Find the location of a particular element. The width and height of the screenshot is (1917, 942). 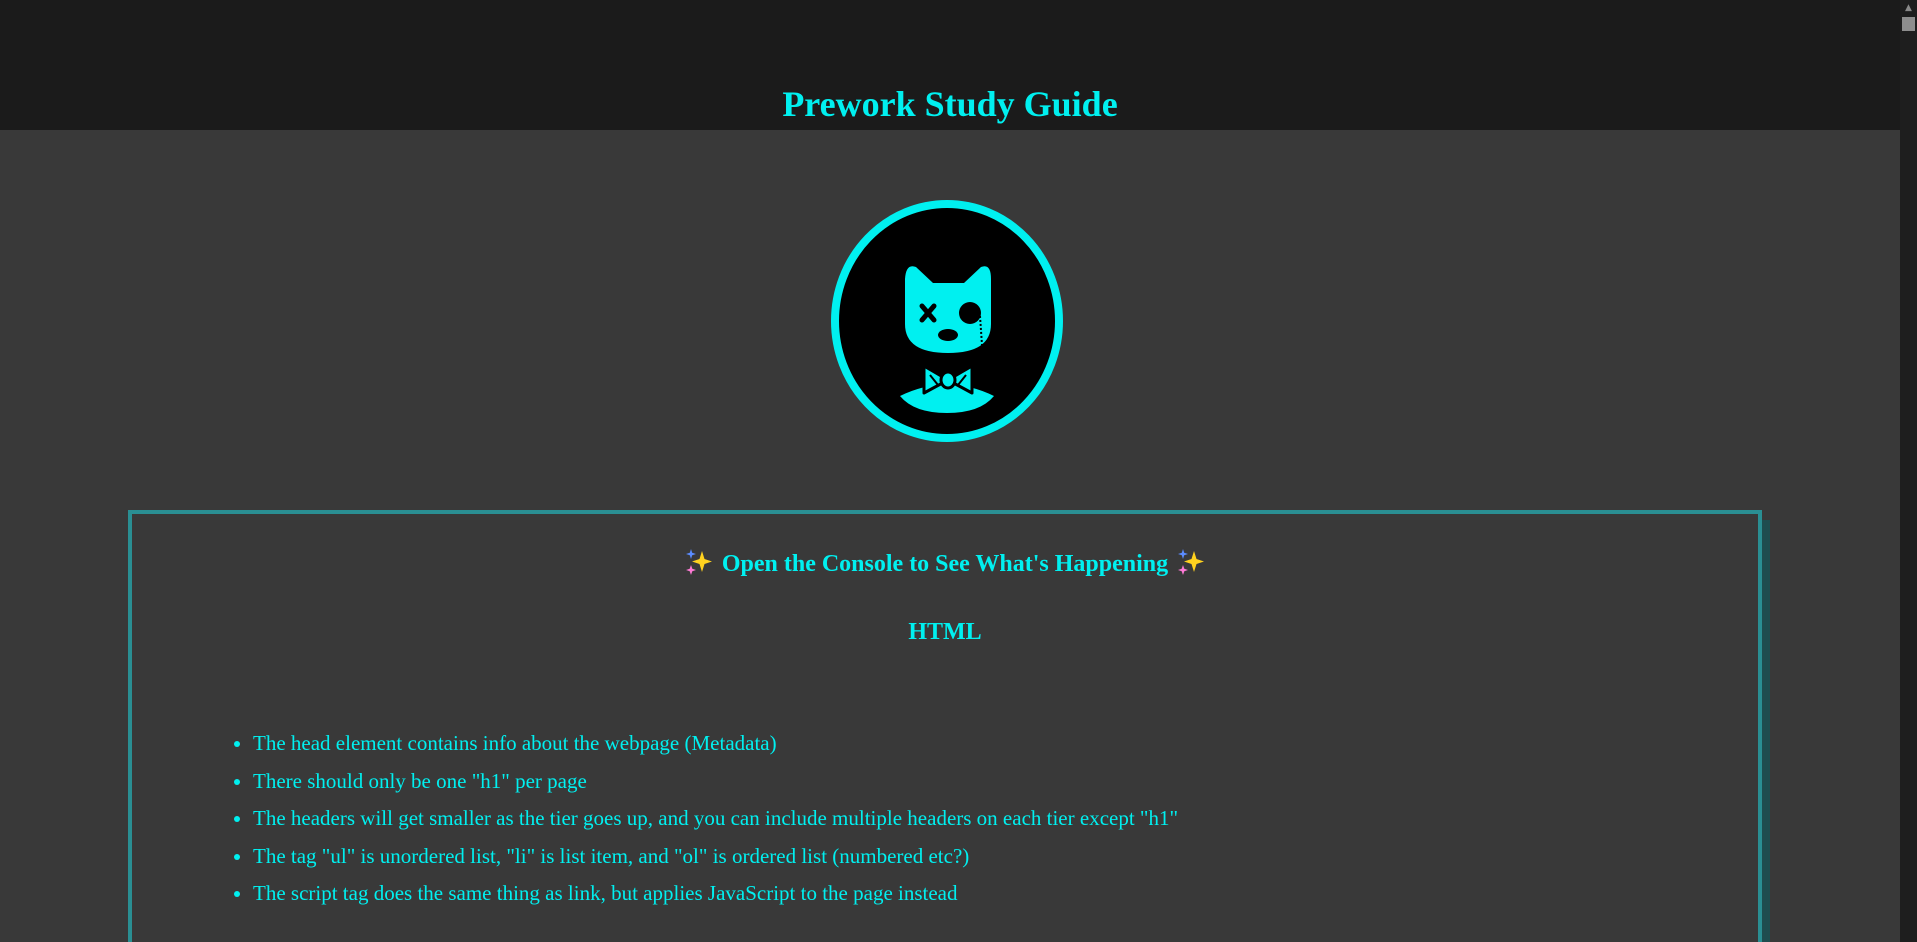

cat-with-monocle-and-bowtie-icon is located at coordinates (947, 321).